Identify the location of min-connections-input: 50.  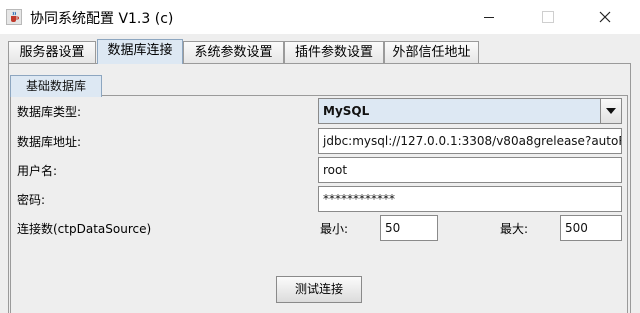
(409, 228).